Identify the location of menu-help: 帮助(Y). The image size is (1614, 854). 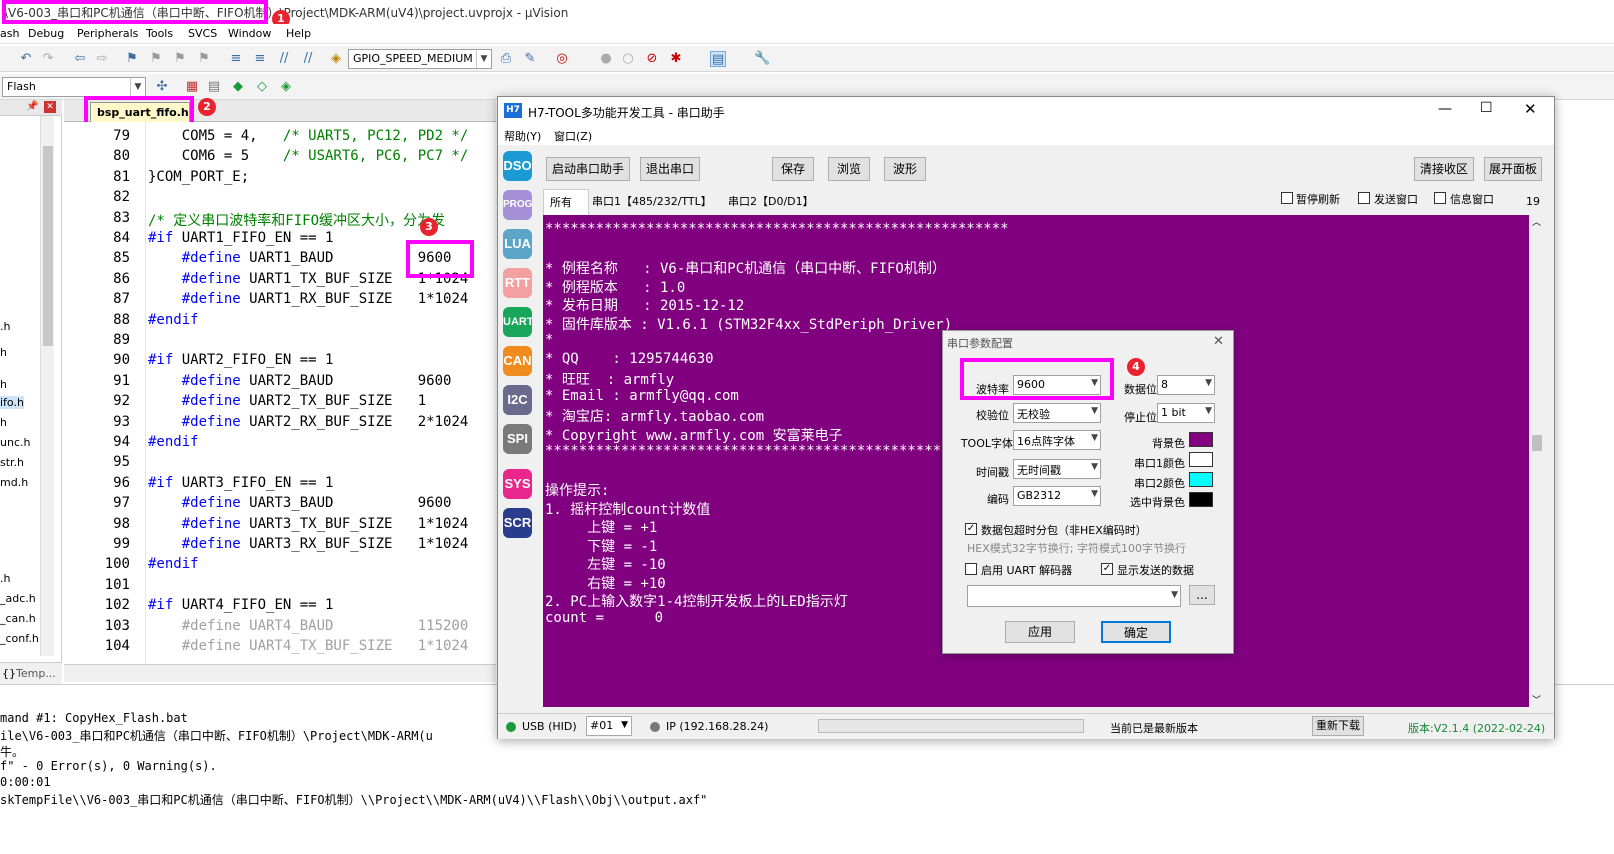
(522, 136).